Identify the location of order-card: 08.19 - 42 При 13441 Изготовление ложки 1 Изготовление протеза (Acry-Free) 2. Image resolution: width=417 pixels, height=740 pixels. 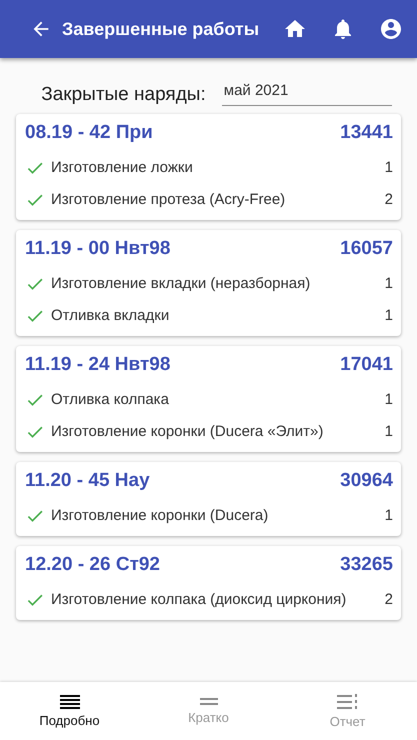
(208, 167).